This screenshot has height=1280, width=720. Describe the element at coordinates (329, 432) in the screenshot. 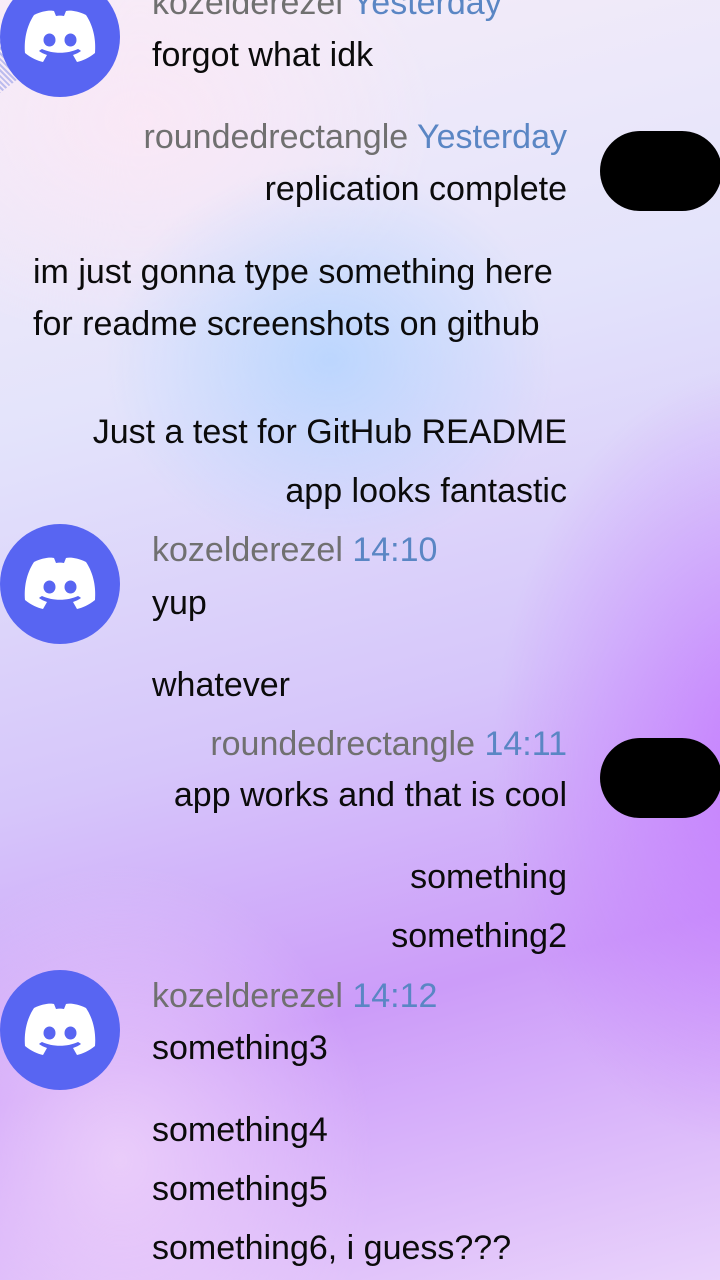

I see `message-text: Just a test for GitHub README` at that location.